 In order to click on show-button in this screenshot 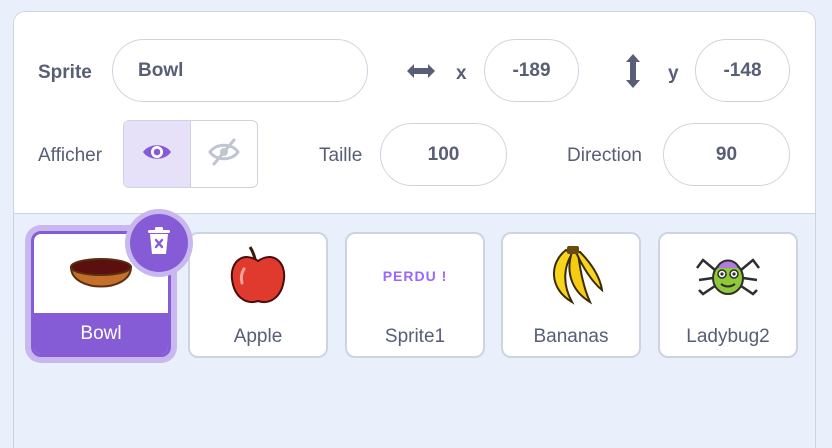, I will do `click(157, 154)`.